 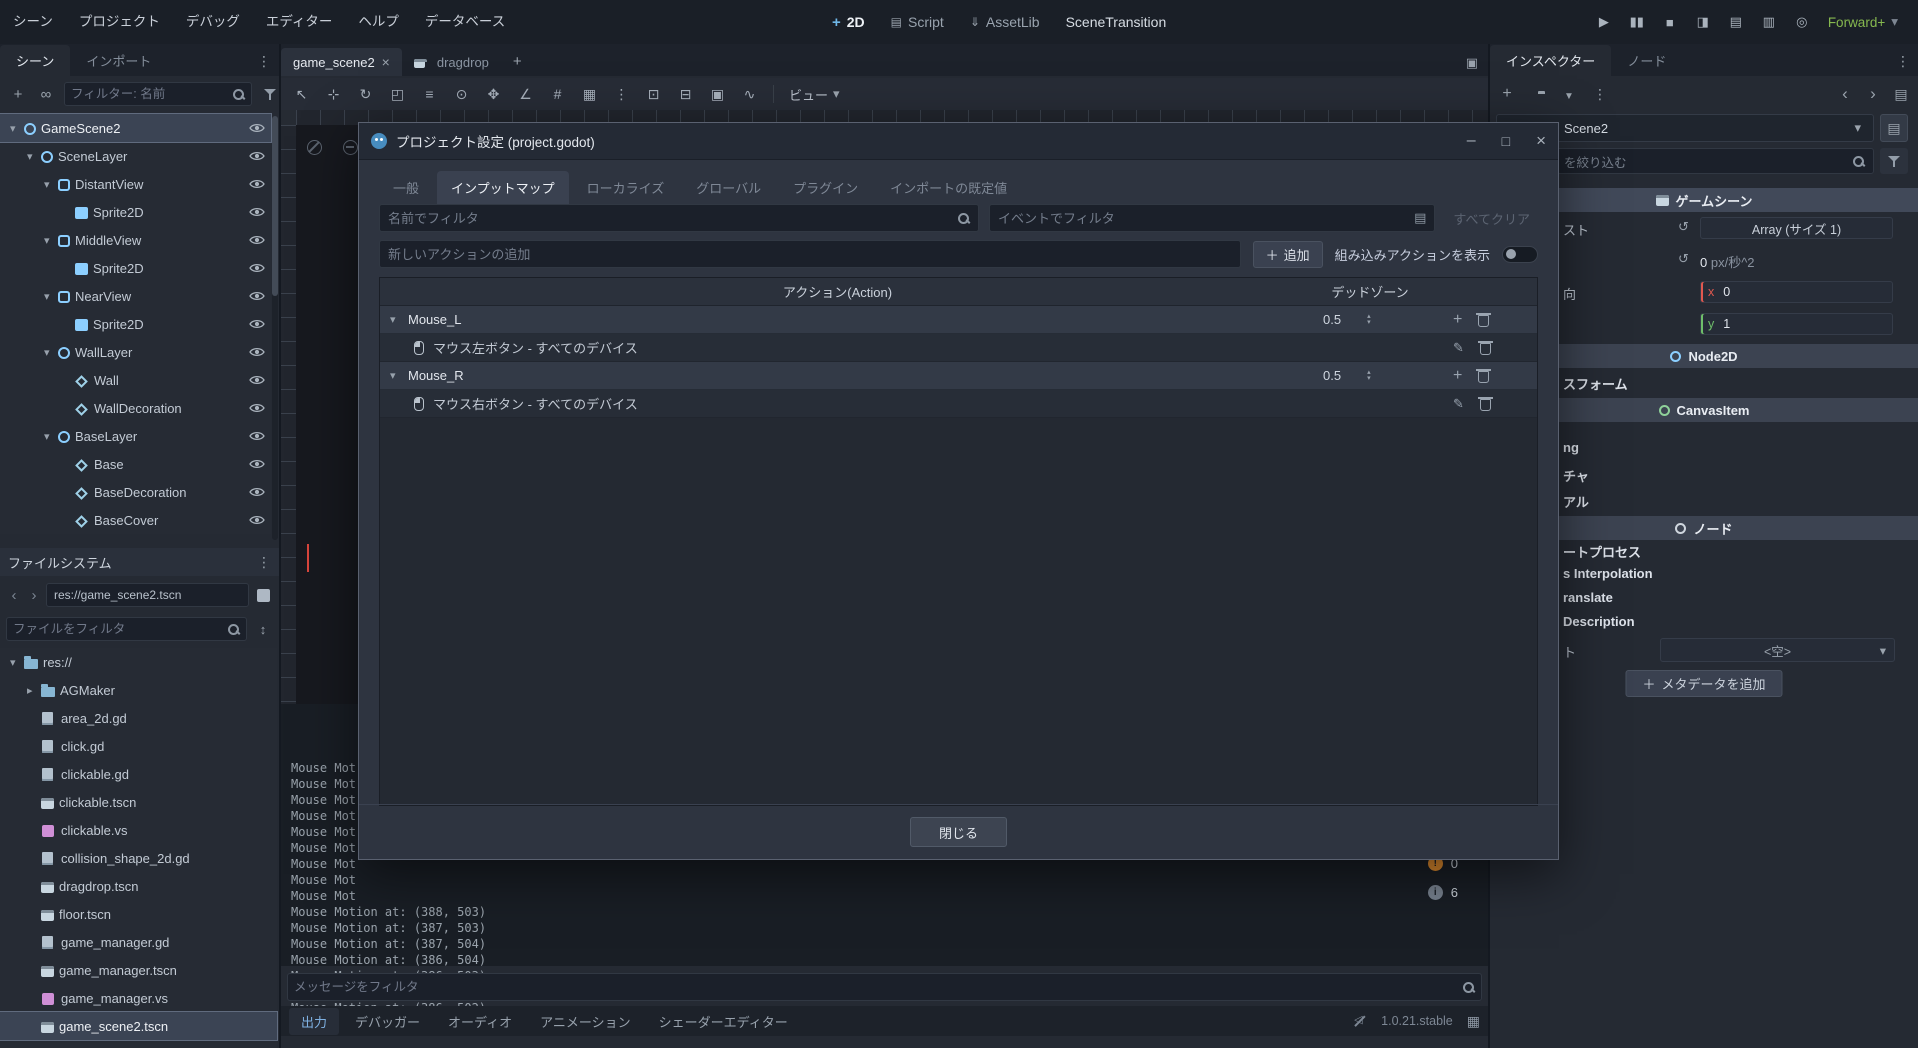 I want to click on filesystem-filter-input, so click(x=120, y=629).